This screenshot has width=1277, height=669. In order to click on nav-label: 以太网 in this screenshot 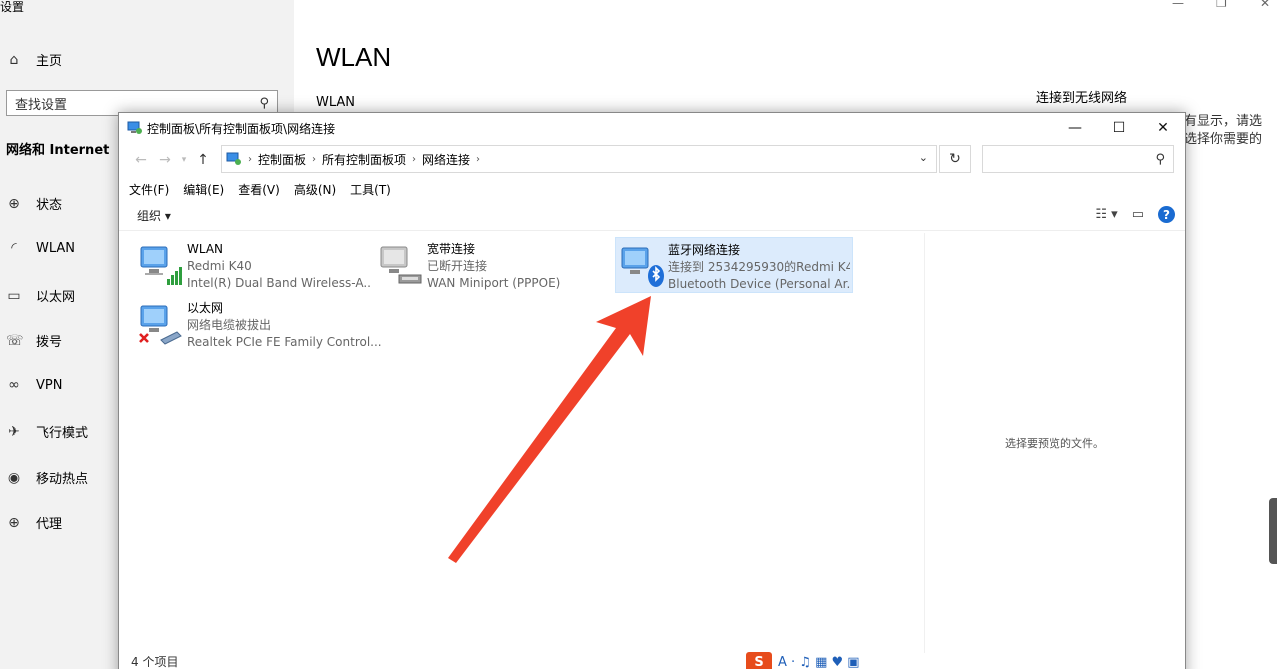, I will do `click(56, 297)`.